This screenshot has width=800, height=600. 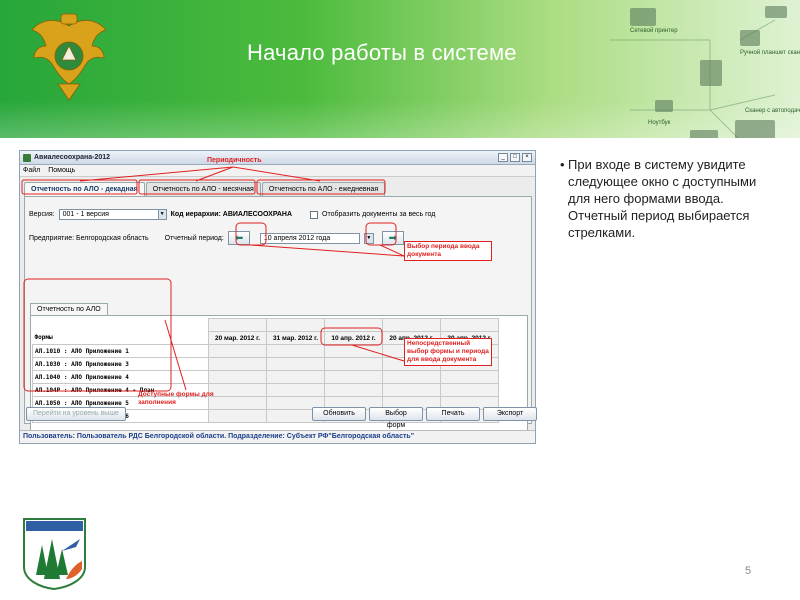 What do you see at coordinates (231, 214) in the screenshot?
I see `hierarchy-code: Код иерархии: АВИАЛЕСООХРАНА` at bounding box center [231, 214].